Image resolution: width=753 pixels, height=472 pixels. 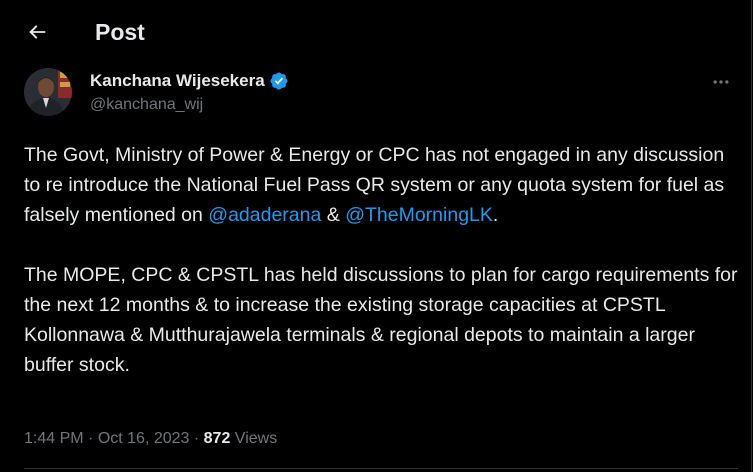 What do you see at coordinates (495, 215) in the screenshot?
I see `tweet-text-segment: .` at bounding box center [495, 215].